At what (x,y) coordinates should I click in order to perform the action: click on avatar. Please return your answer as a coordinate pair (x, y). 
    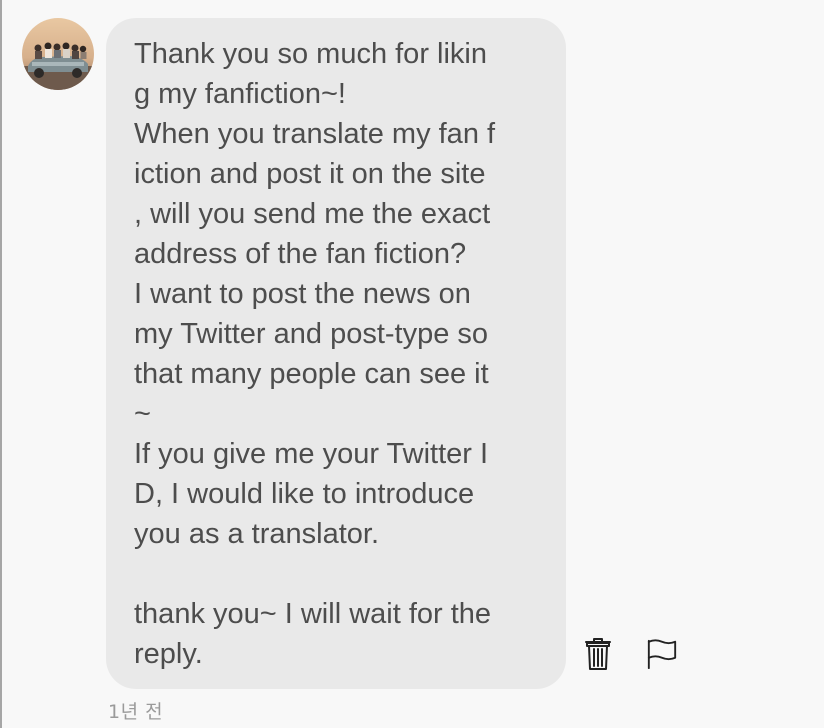
    Looking at the image, I should click on (58, 54).